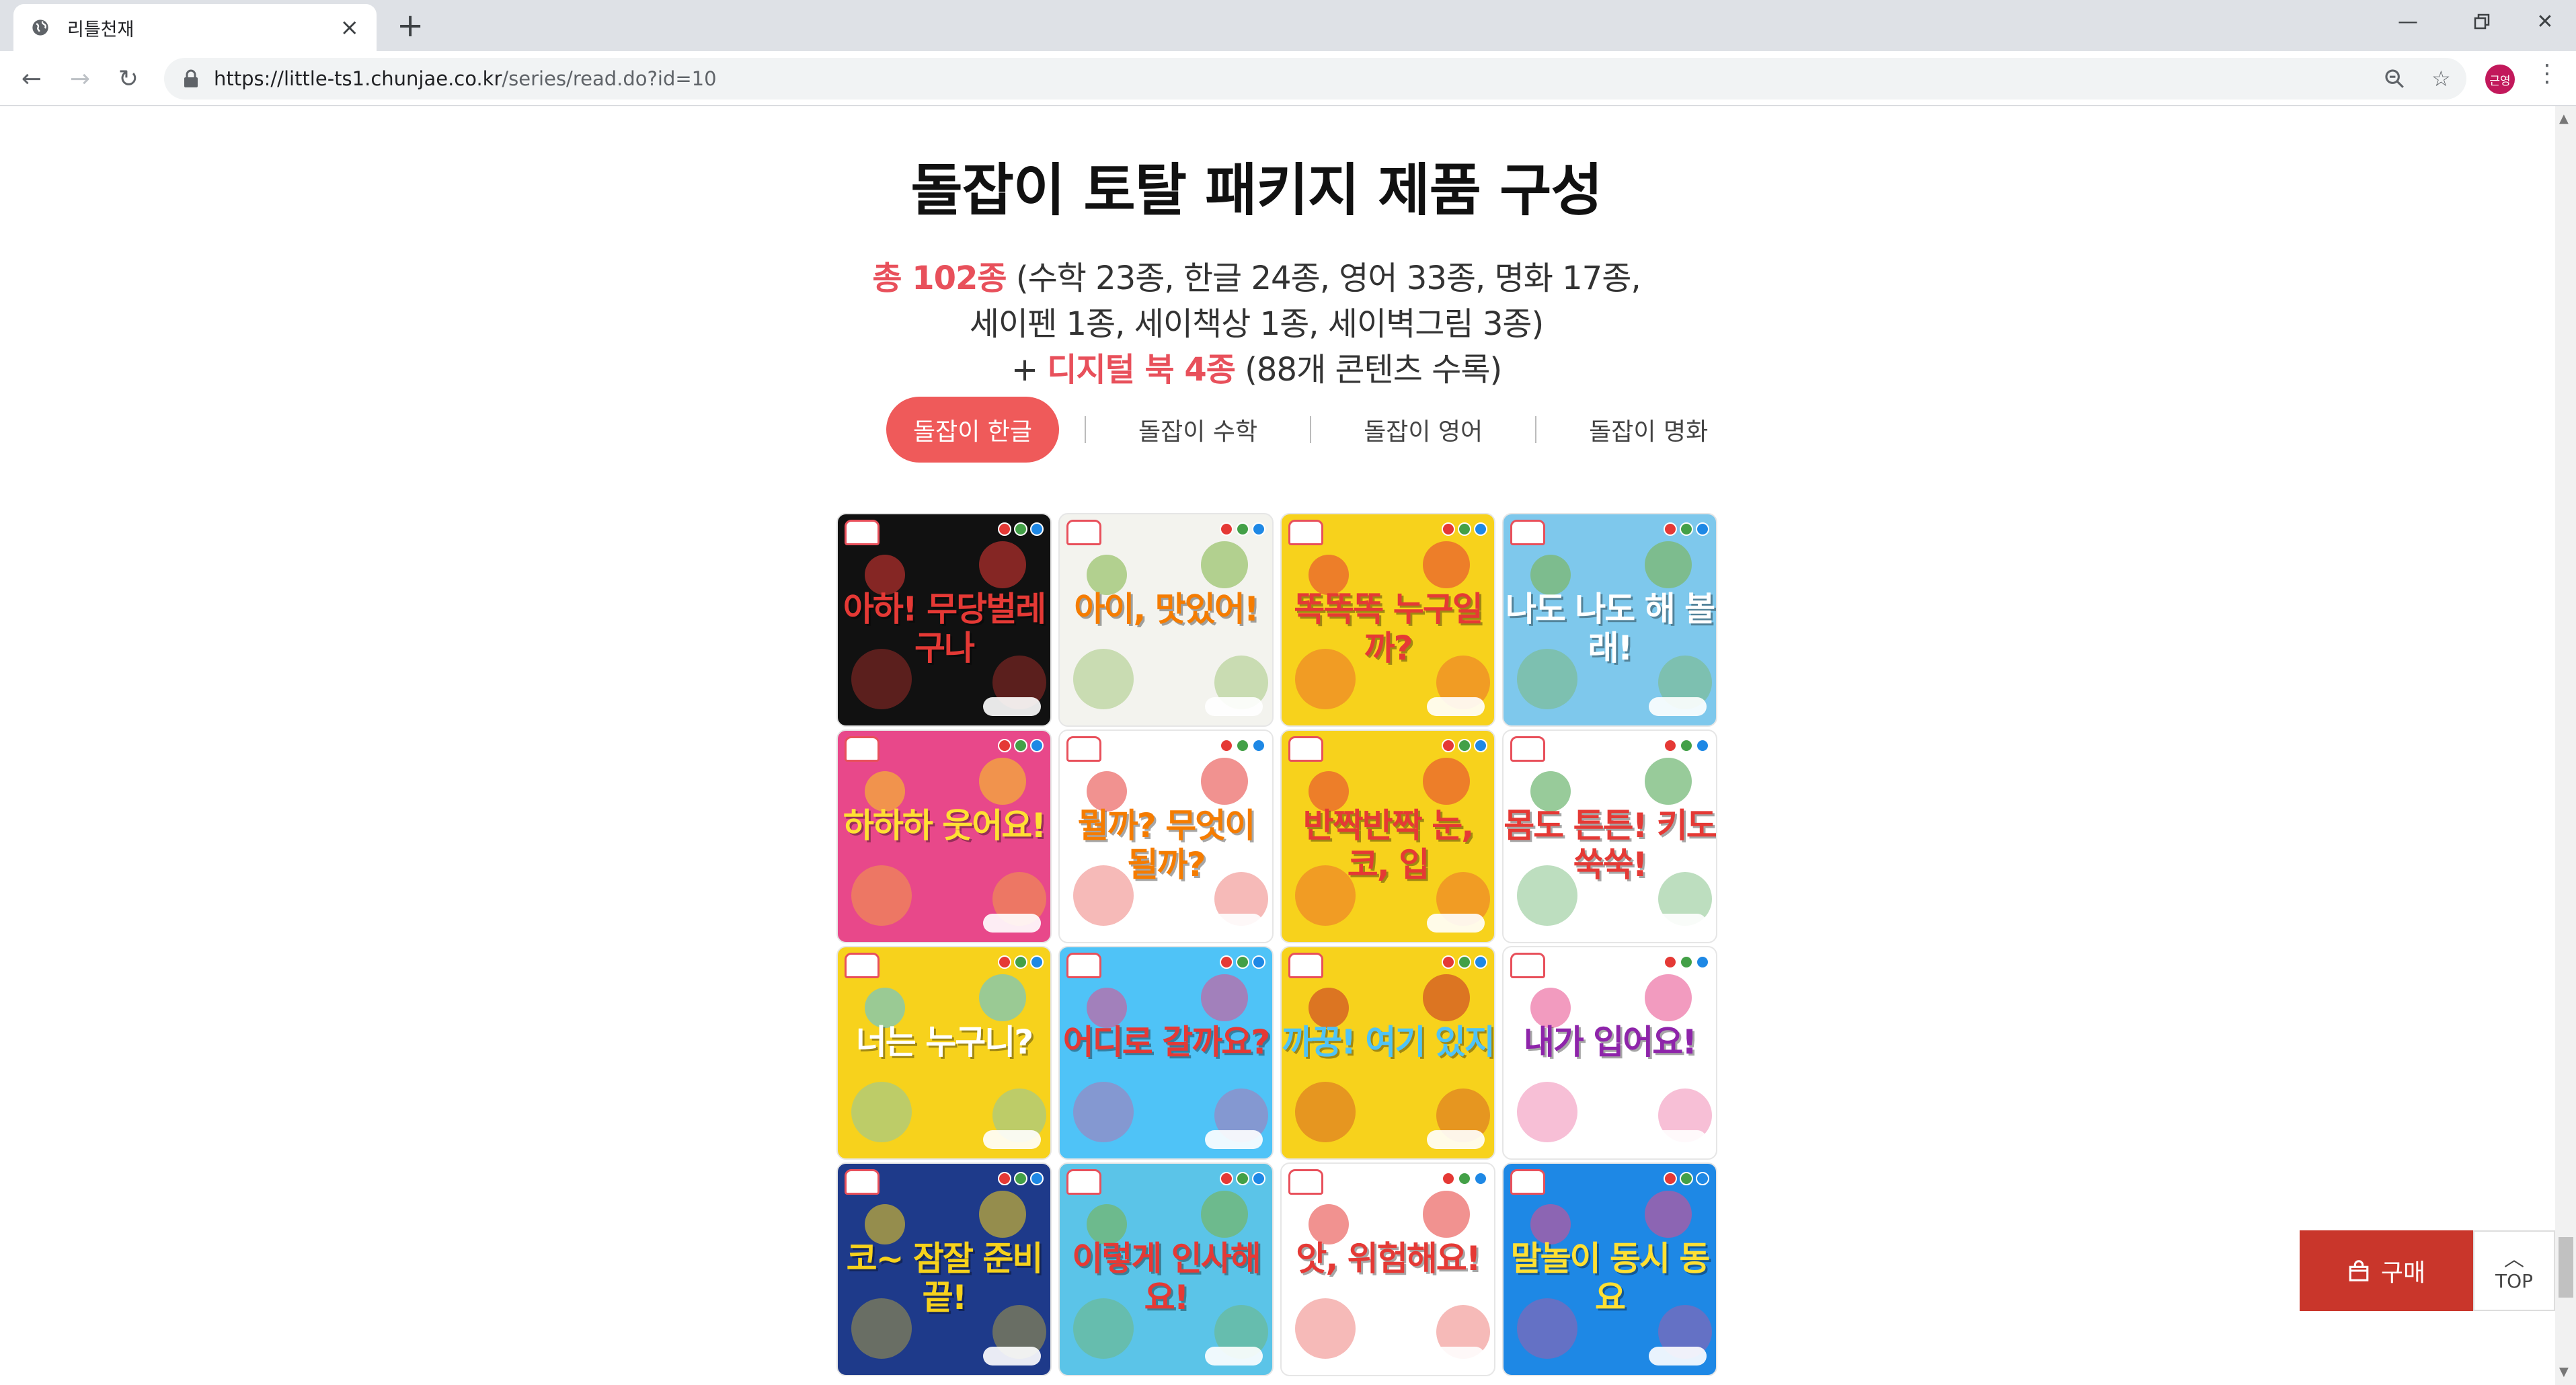 The height and width of the screenshot is (1385, 2576). I want to click on avatar: 근영, so click(2500, 79).